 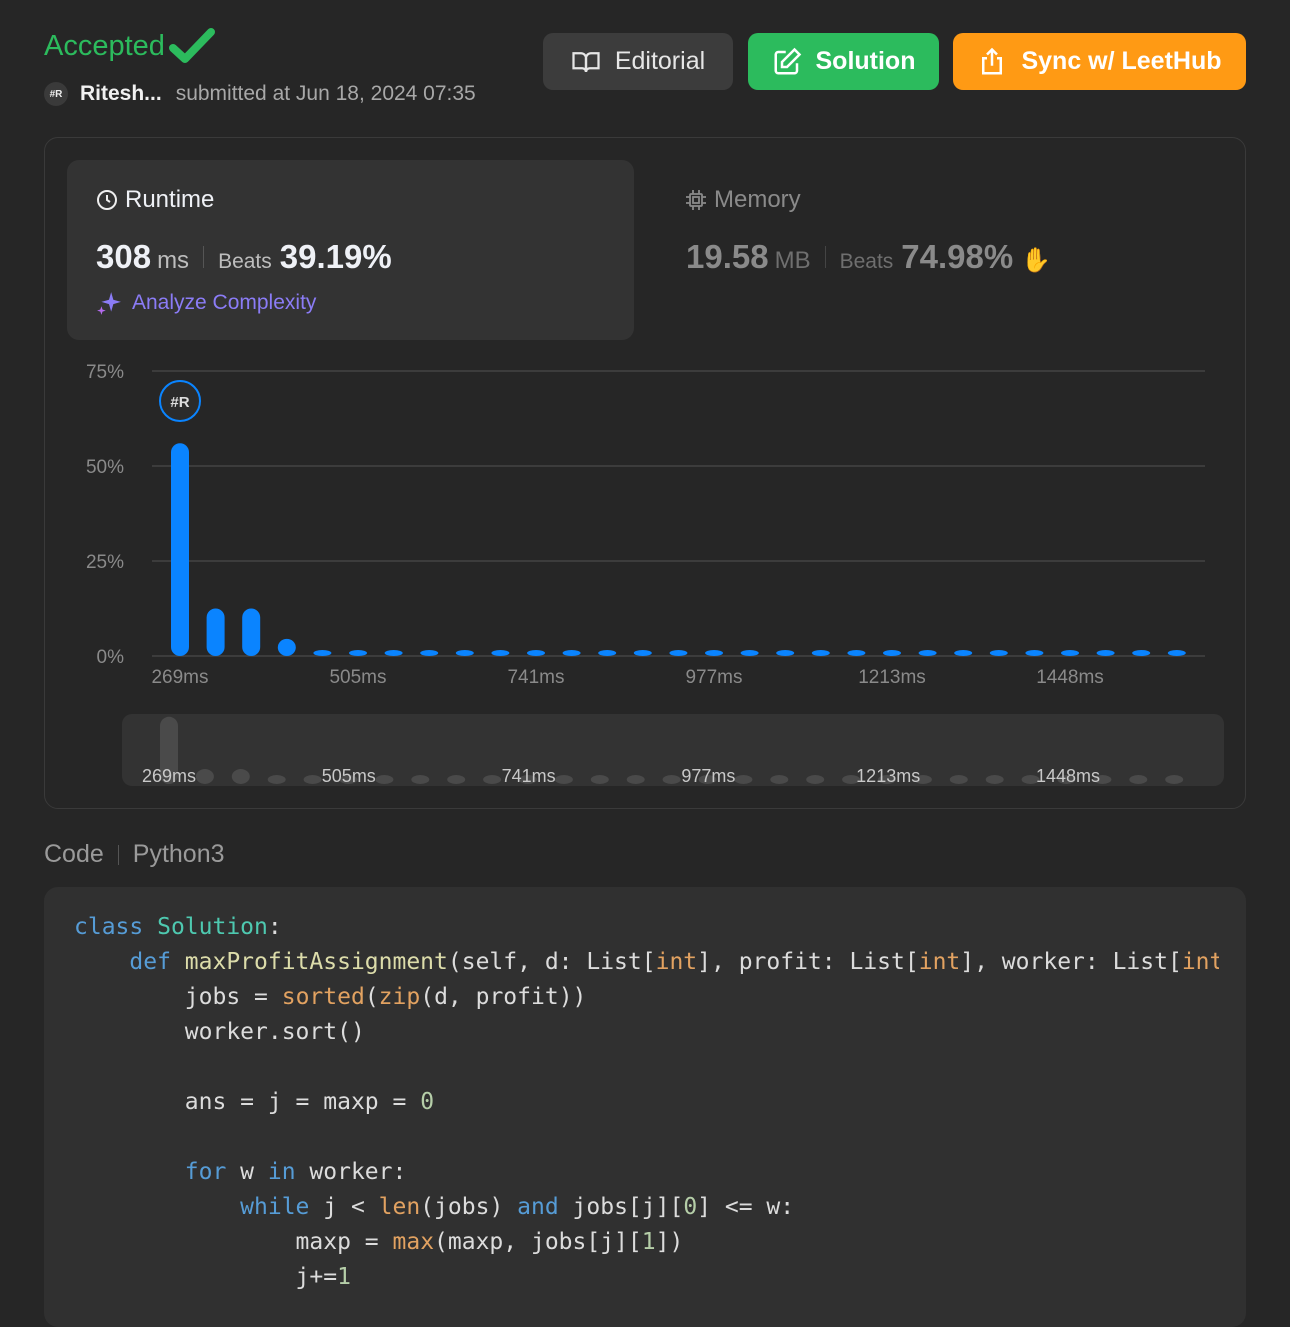 I want to click on editorial-label: Editorial, so click(x=660, y=61).